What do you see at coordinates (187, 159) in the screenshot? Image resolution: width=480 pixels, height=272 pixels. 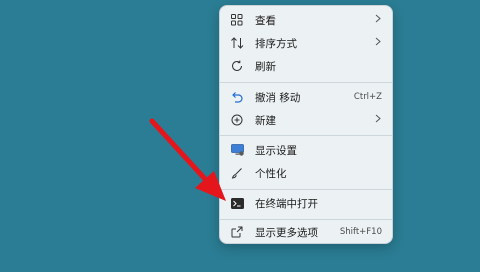 I see `red-pointer-arrow` at bounding box center [187, 159].